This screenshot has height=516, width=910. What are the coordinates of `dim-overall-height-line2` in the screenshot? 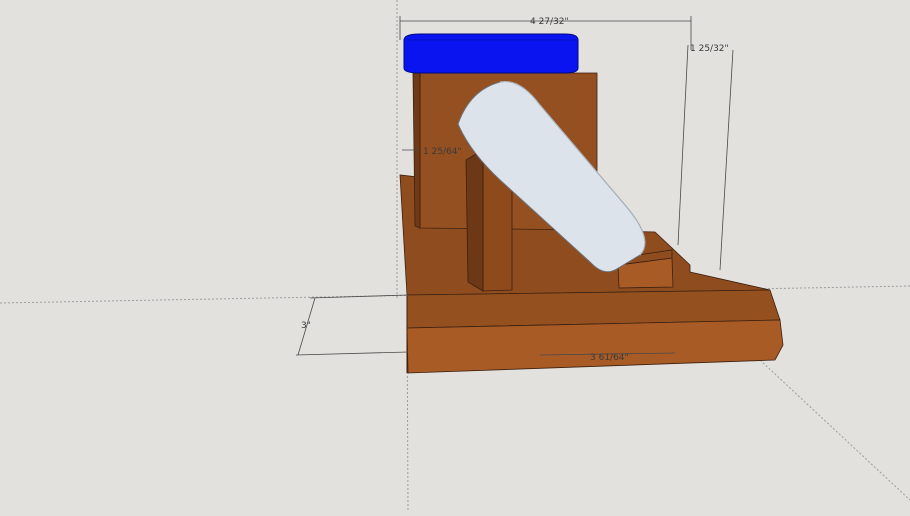 It's located at (726, 160).